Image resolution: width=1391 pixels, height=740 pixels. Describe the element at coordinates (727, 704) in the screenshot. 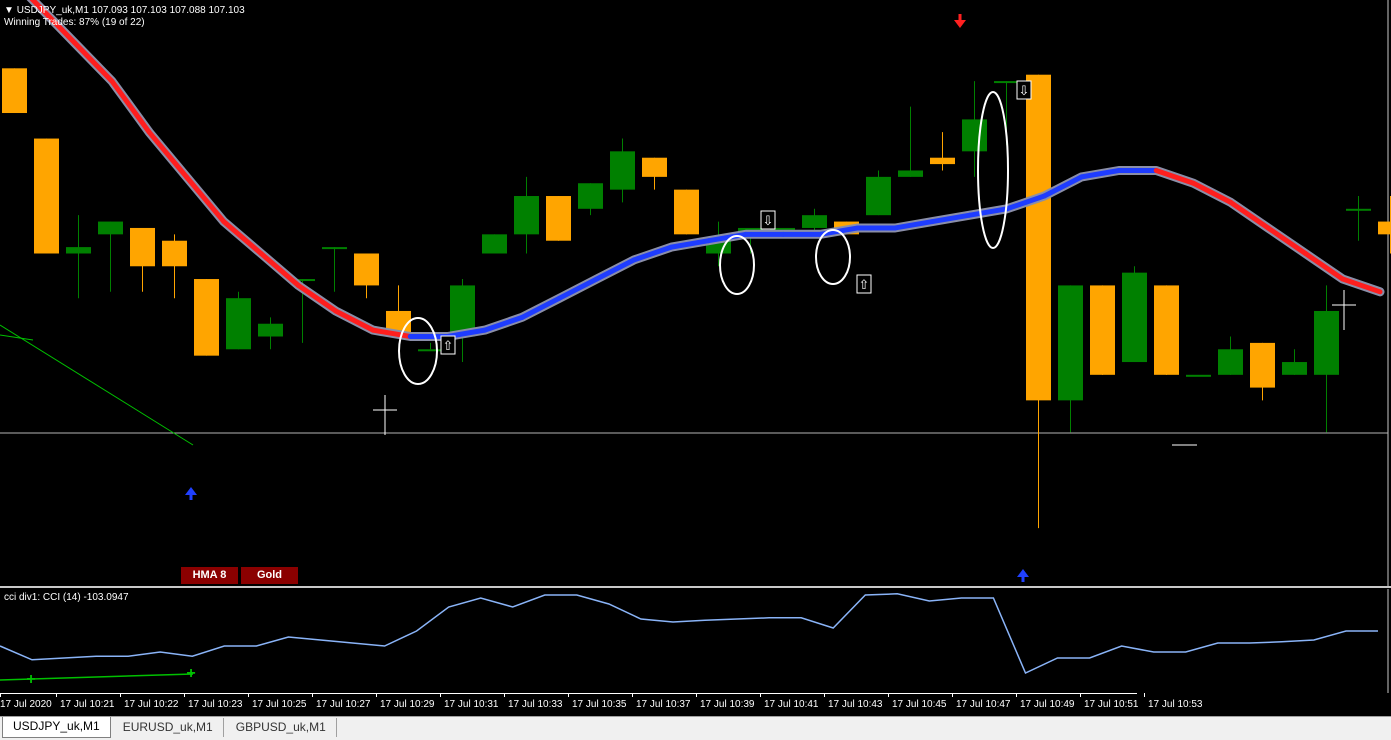

I see `time-label: 17 Jul 10:39` at that location.